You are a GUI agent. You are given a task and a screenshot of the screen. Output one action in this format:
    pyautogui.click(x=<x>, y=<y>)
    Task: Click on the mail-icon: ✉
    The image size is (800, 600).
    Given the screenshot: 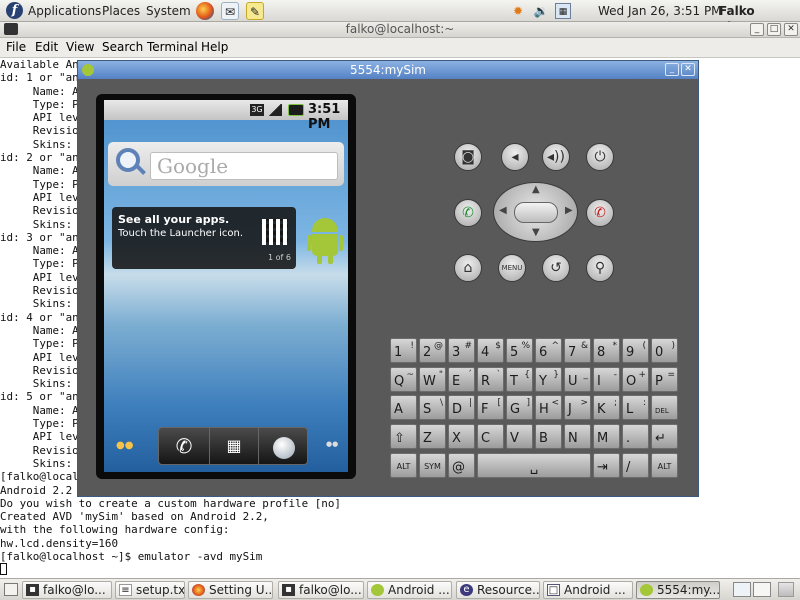 What is the action you would take?
    pyautogui.click(x=230, y=11)
    